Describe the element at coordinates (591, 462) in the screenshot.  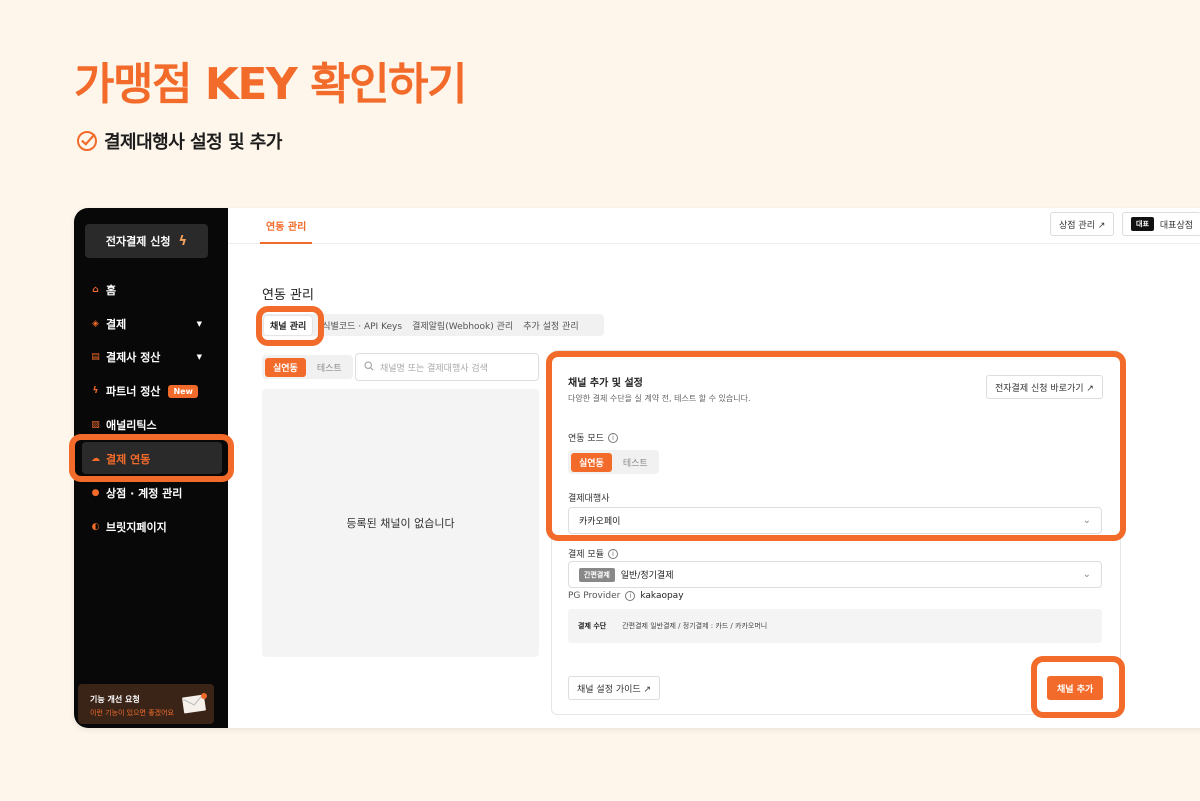
I see `form-mode-live-option: 실연동` at that location.